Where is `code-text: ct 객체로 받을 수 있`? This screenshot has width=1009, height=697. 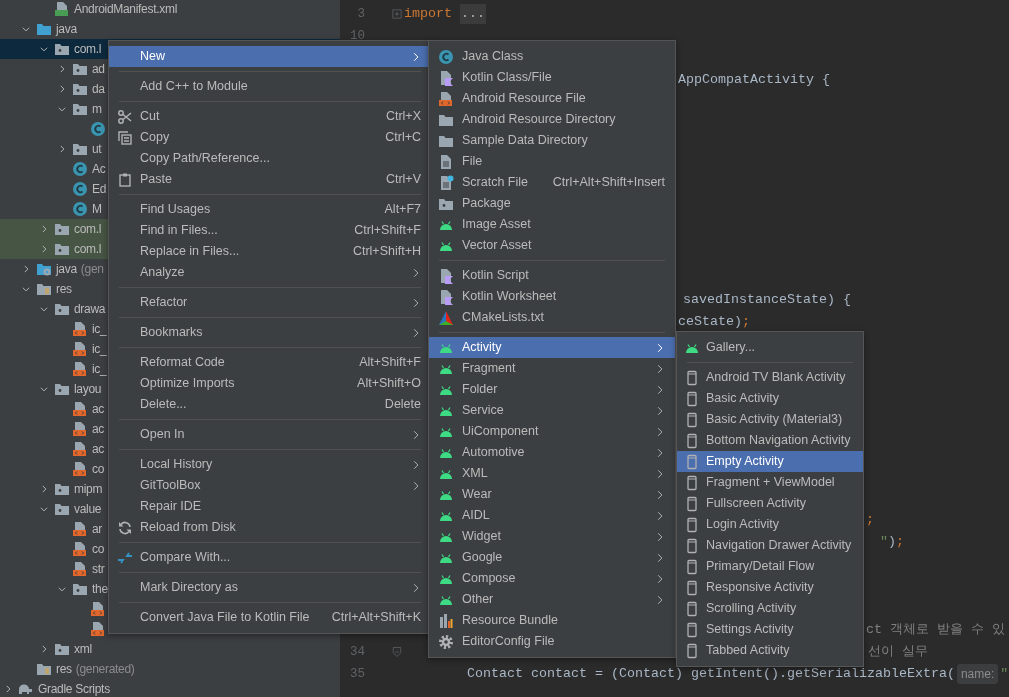 code-text: ct 객체로 받을 수 있 is located at coordinates (935, 630).